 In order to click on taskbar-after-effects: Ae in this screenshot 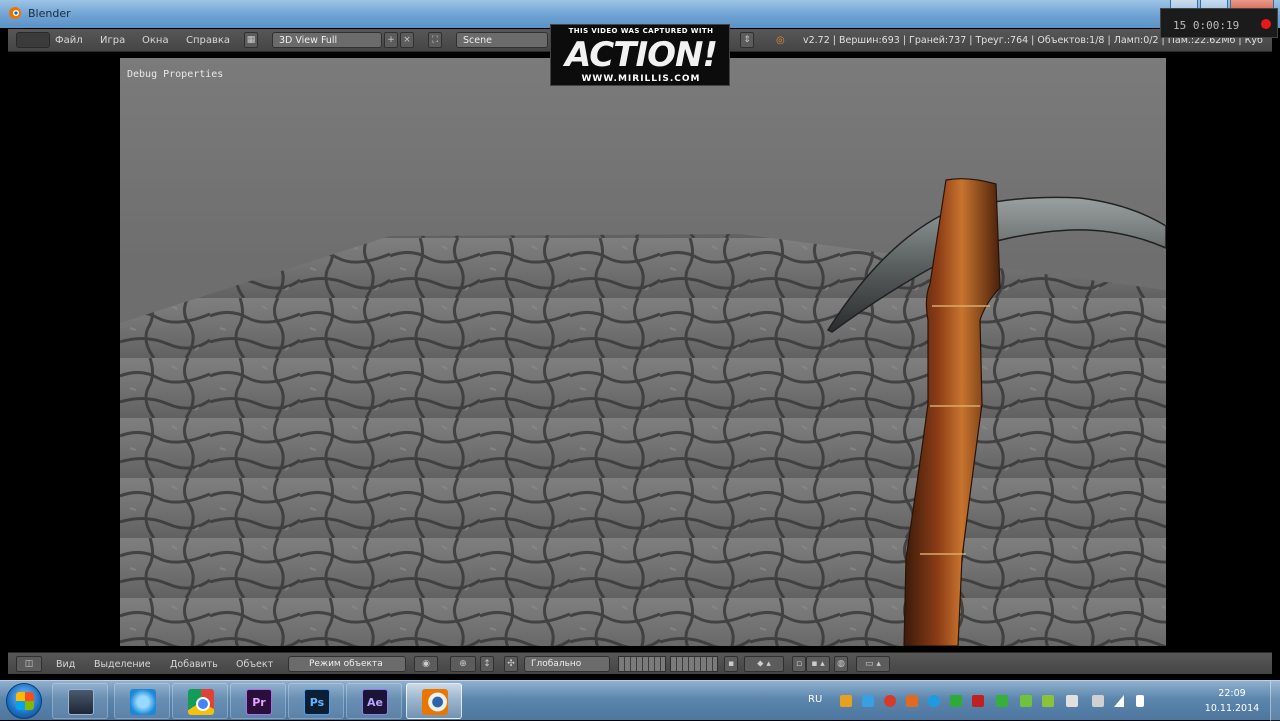, I will do `click(374, 701)`.